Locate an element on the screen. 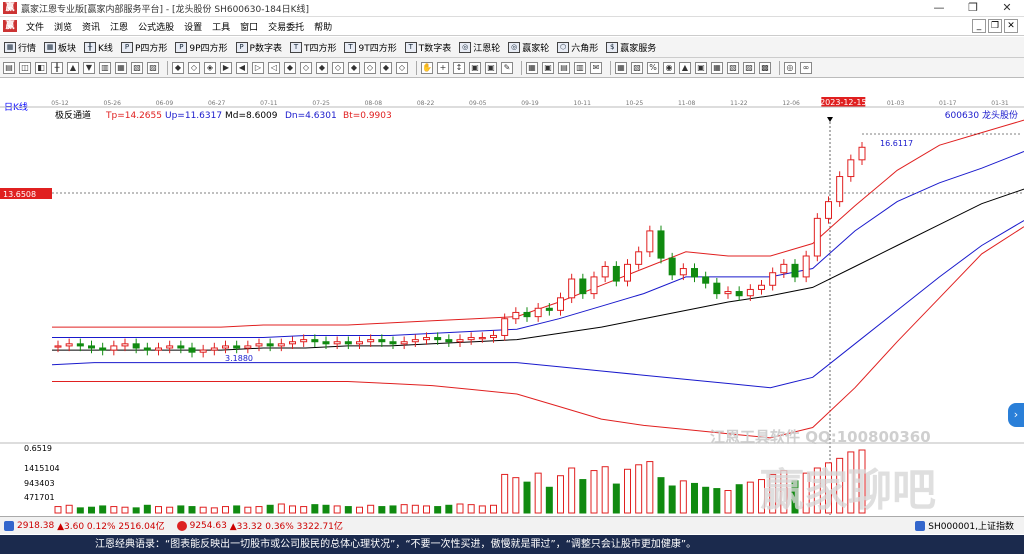  date-tick-label: 05-12 is located at coordinates (60, 103).